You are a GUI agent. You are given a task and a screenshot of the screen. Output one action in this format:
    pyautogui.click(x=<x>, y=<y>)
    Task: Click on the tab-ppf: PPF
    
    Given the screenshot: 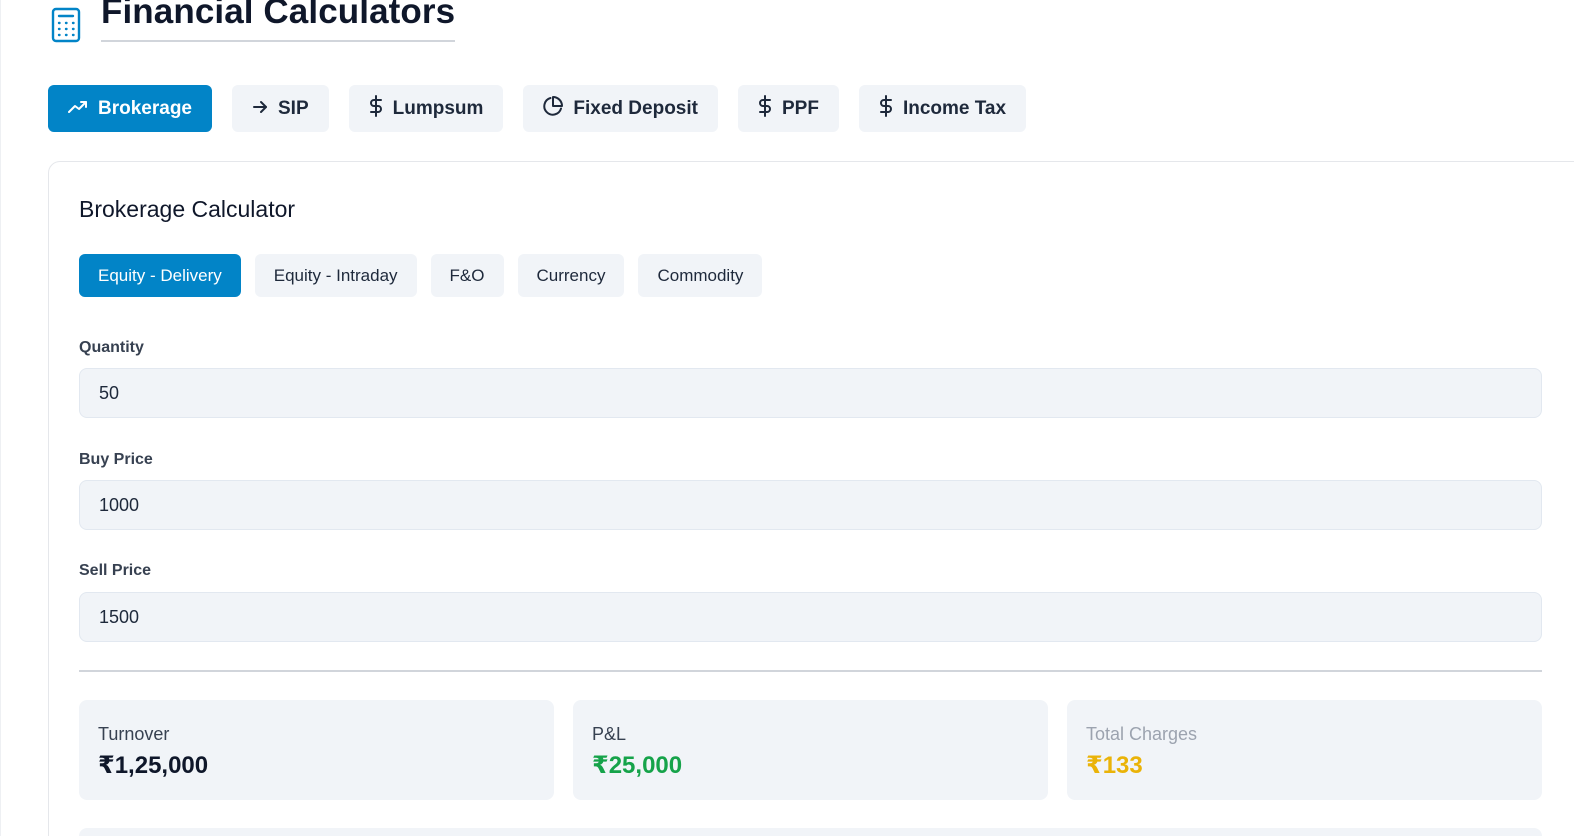 What is the action you would take?
    pyautogui.click(x=788, y=108)
    